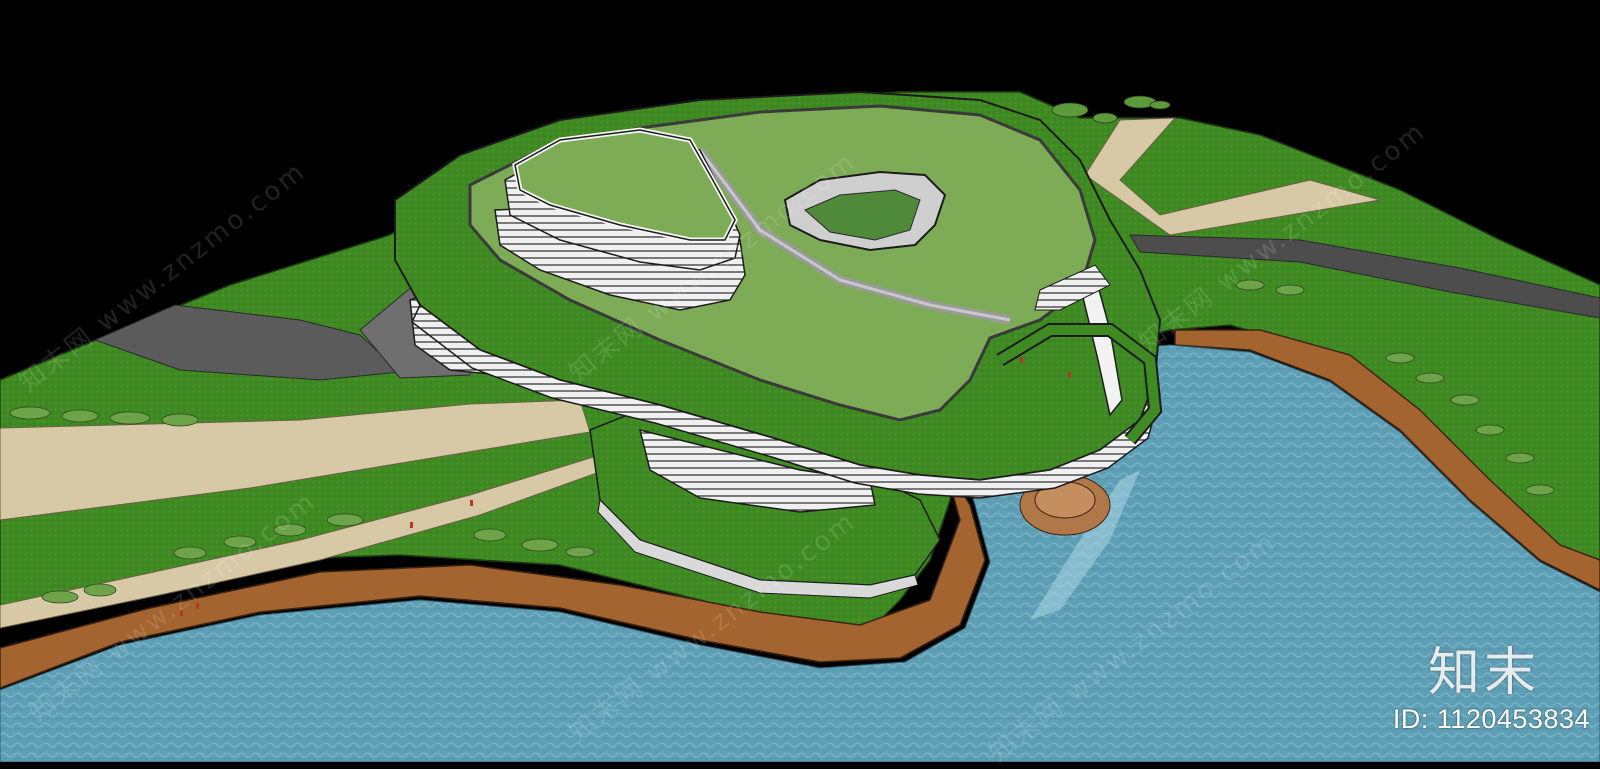 The image size is (1600, 769). I want to click on watermark-id: ID: 1120453834, so click(1491, 719).